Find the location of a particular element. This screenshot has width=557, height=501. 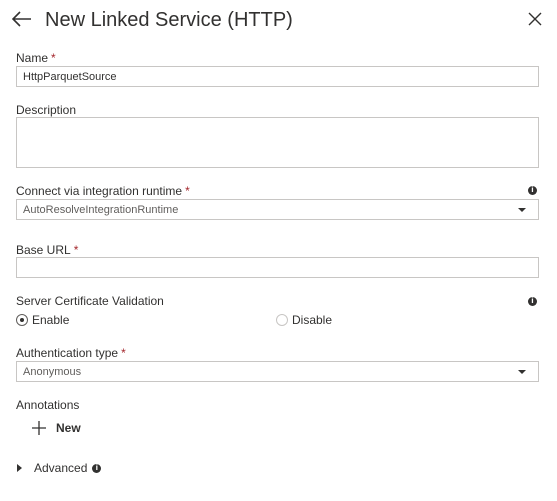

auth-type-label: Authentication type * is located at coordinates (71, 353).